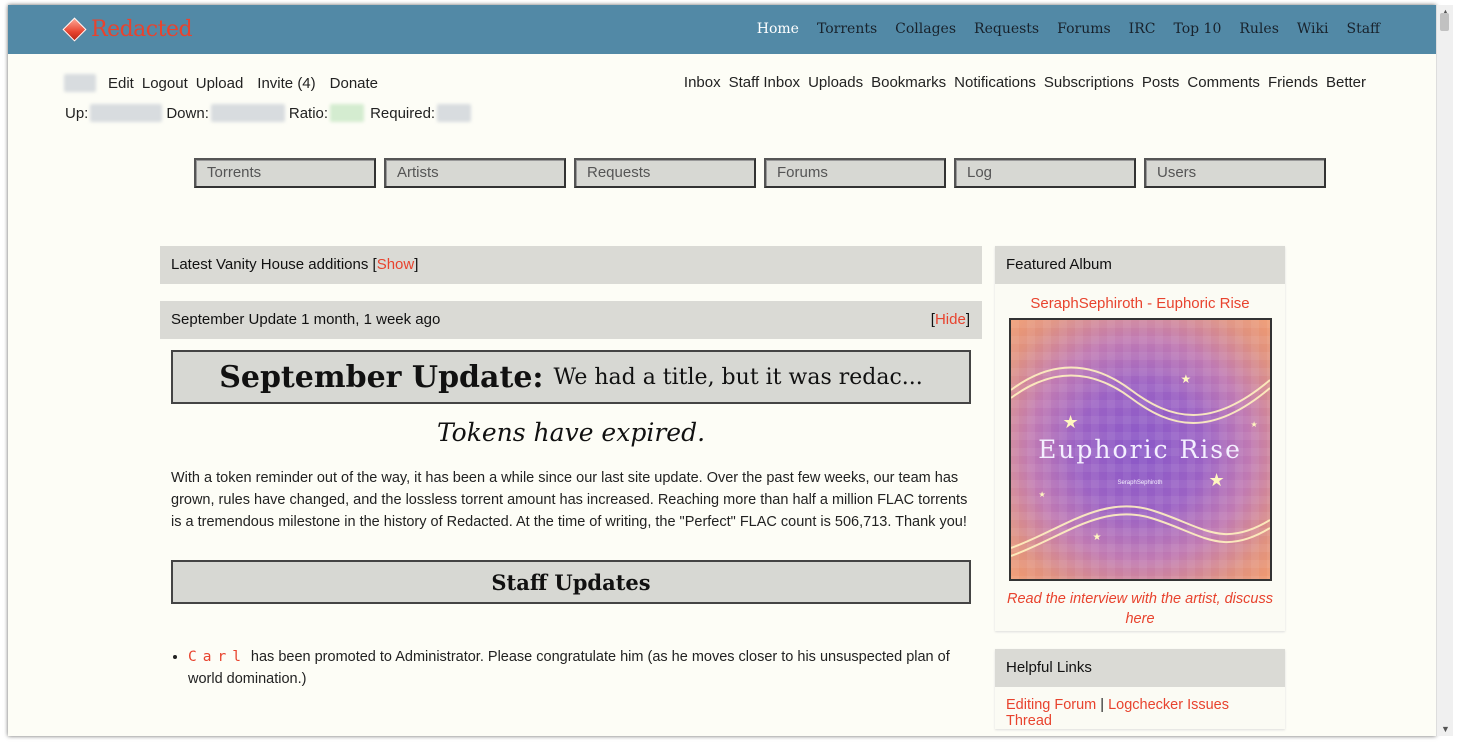  Describe the element at coordinates (274, 264) in the screenshot. I see `vanity-house-label: Latest Vanity House additions [` at that location.